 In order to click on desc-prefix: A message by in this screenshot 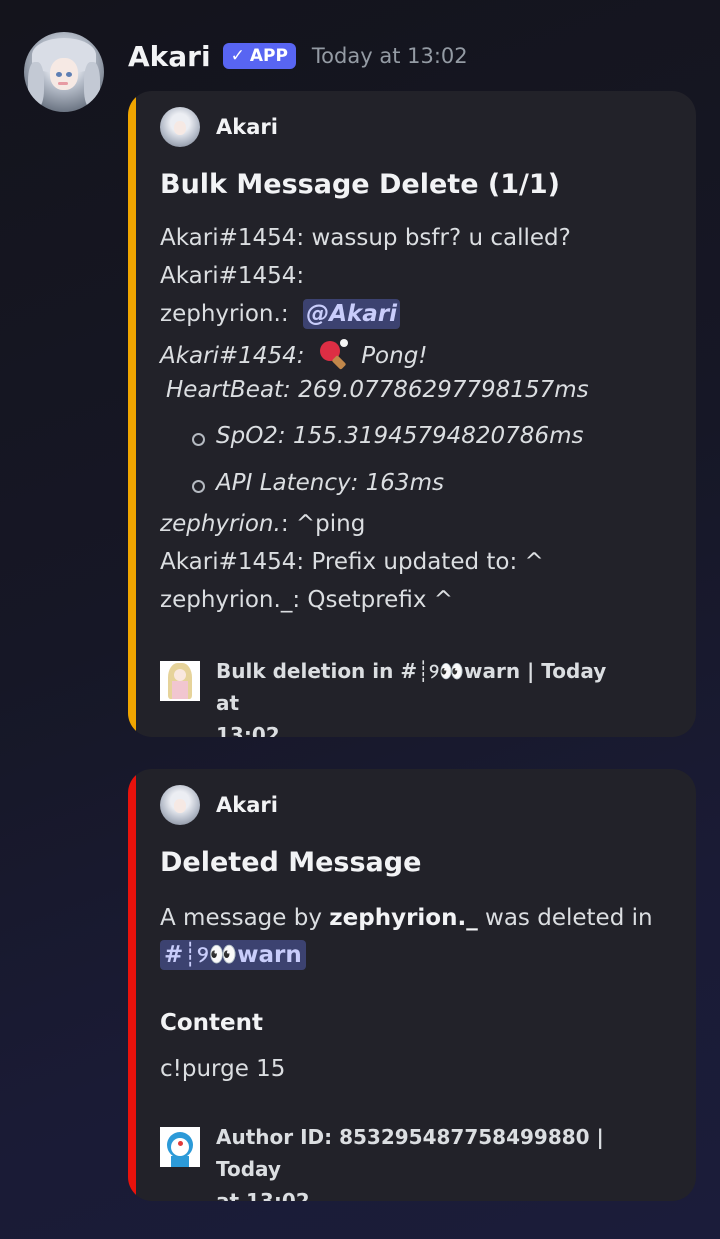, I will do `click(241, 918)`.